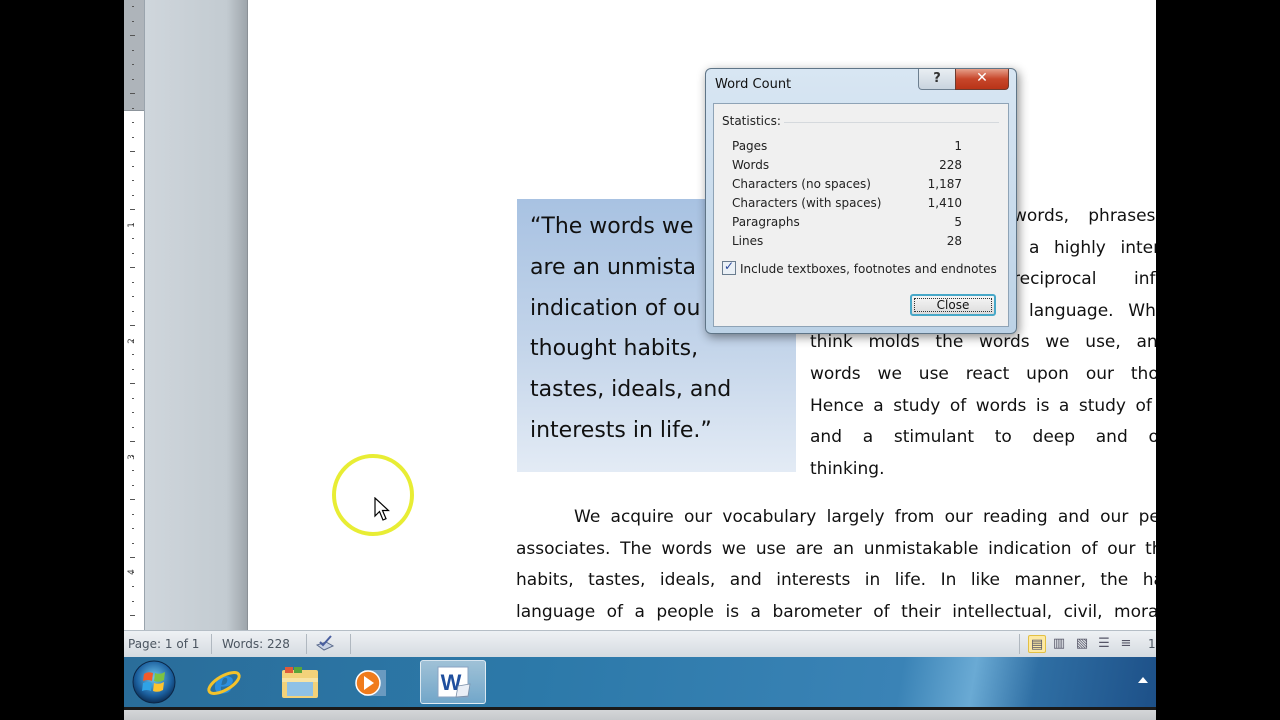  I want to click on word-count-indicator: Words: 228, so click(256, 644).